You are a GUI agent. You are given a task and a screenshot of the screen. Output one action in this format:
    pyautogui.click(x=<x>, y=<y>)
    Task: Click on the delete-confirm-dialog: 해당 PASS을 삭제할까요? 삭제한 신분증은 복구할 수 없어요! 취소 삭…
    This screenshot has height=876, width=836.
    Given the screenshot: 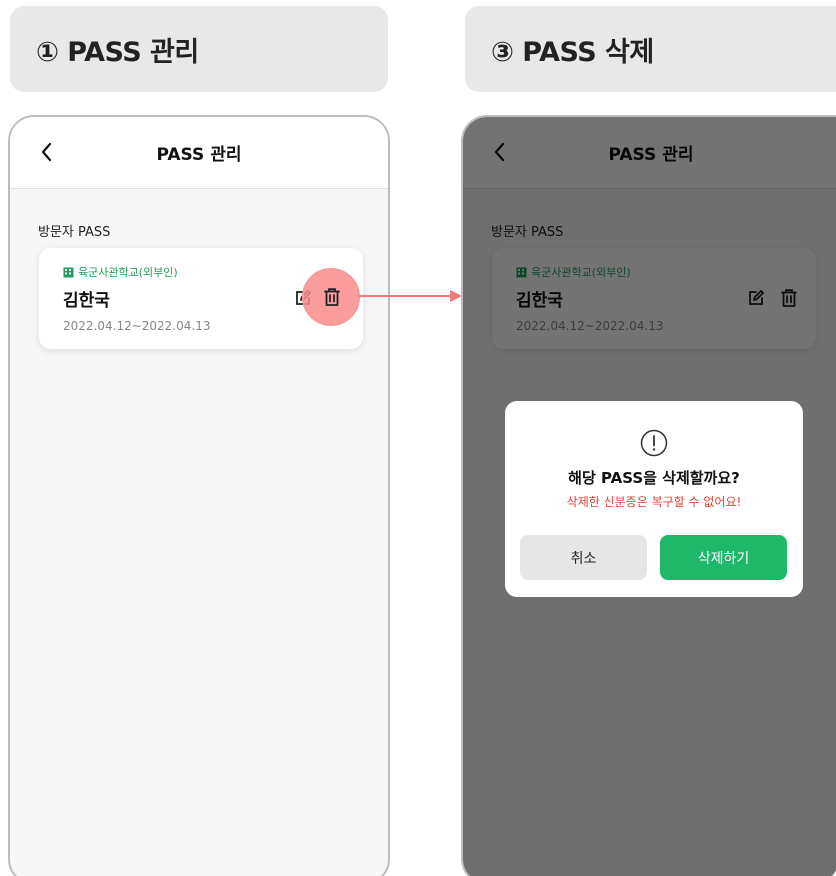 What is the action you would take?
    pyautogui.click(x=654, y=499)
    